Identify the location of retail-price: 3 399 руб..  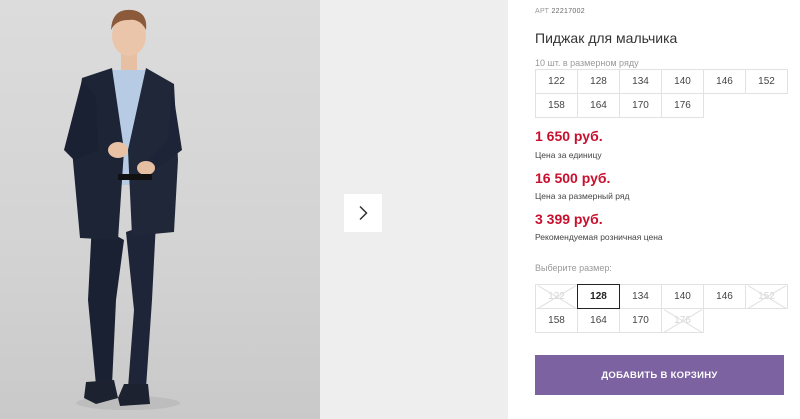
(569, 219).